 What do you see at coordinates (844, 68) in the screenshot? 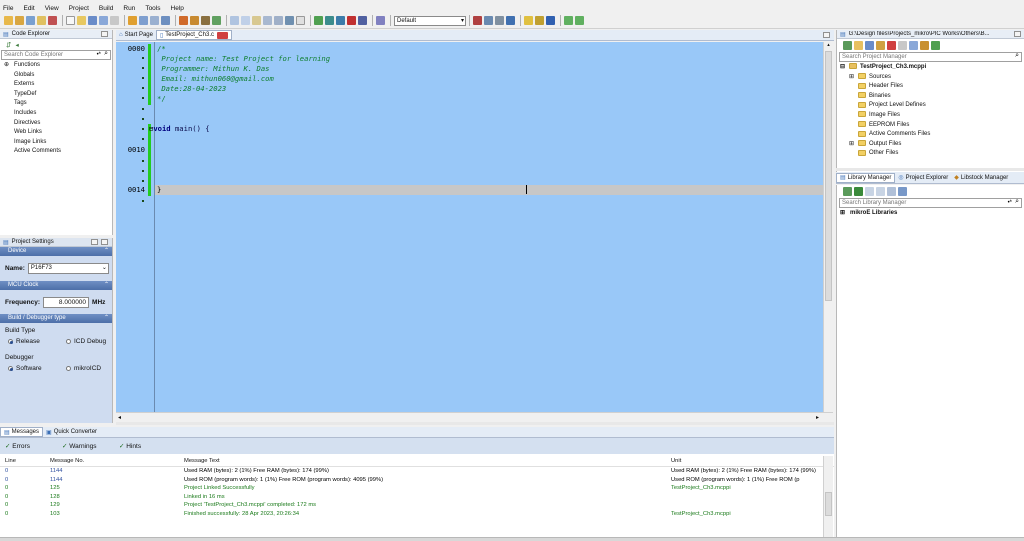
I see `collapse-icon: ⊟` at bounding box center [844, 68].